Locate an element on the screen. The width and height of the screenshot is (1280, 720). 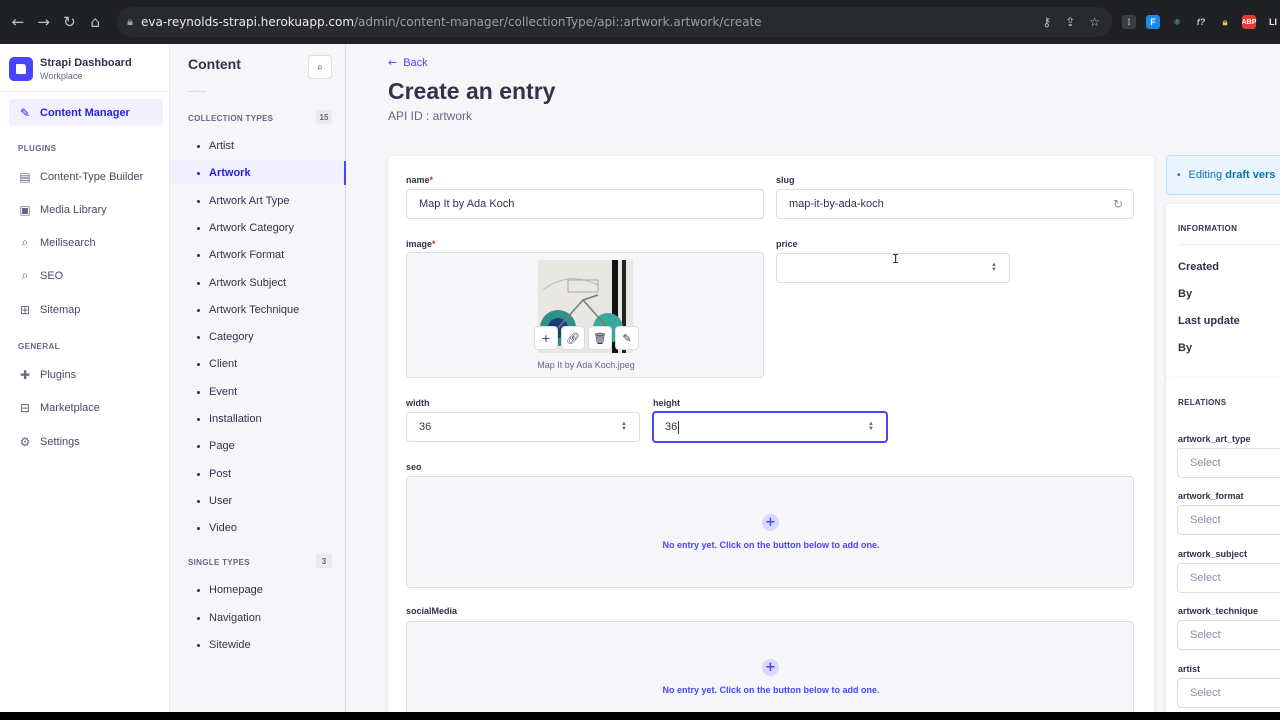
share-icon: ⇪ is located at coordinates (1070, 22).